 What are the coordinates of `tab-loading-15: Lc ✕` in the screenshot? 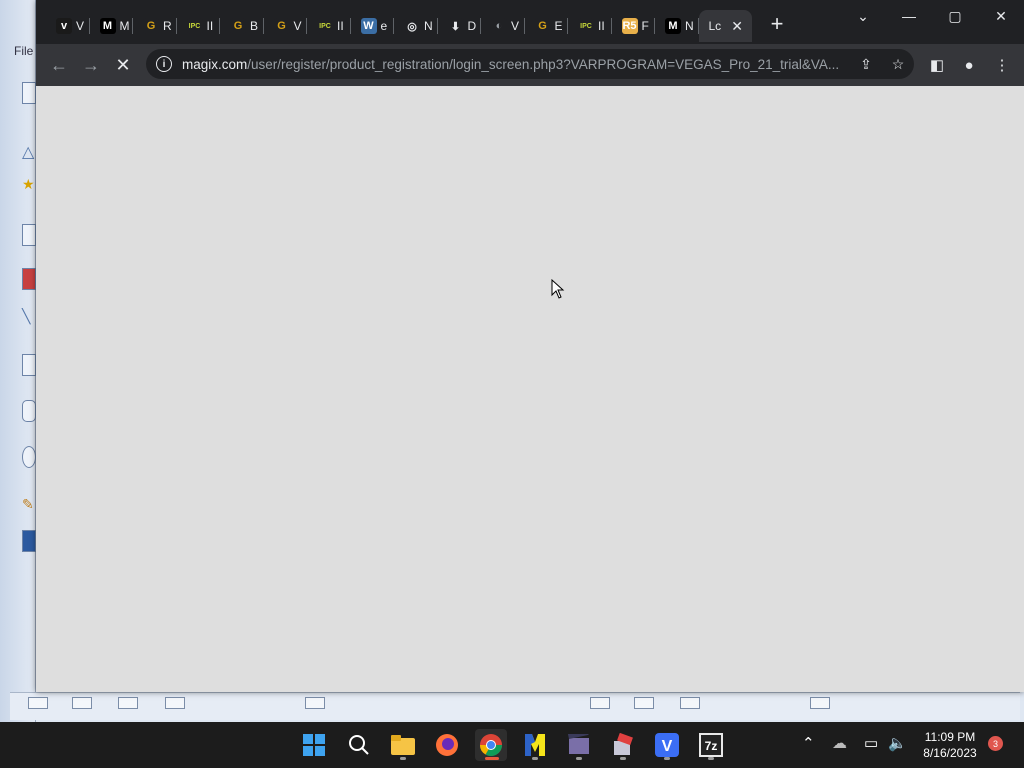 It's located at (725, 26).